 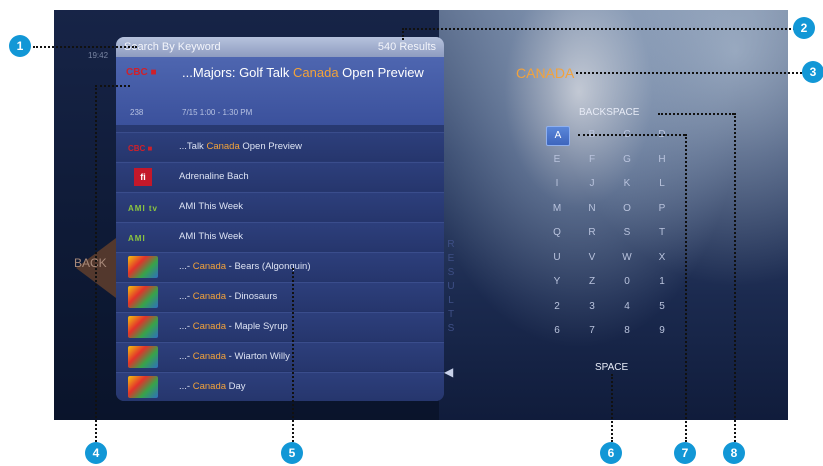 What do you see at coordinates (557, 233) in the screenshot?
I see `key-q: Q` at bounding box center [557, 233].